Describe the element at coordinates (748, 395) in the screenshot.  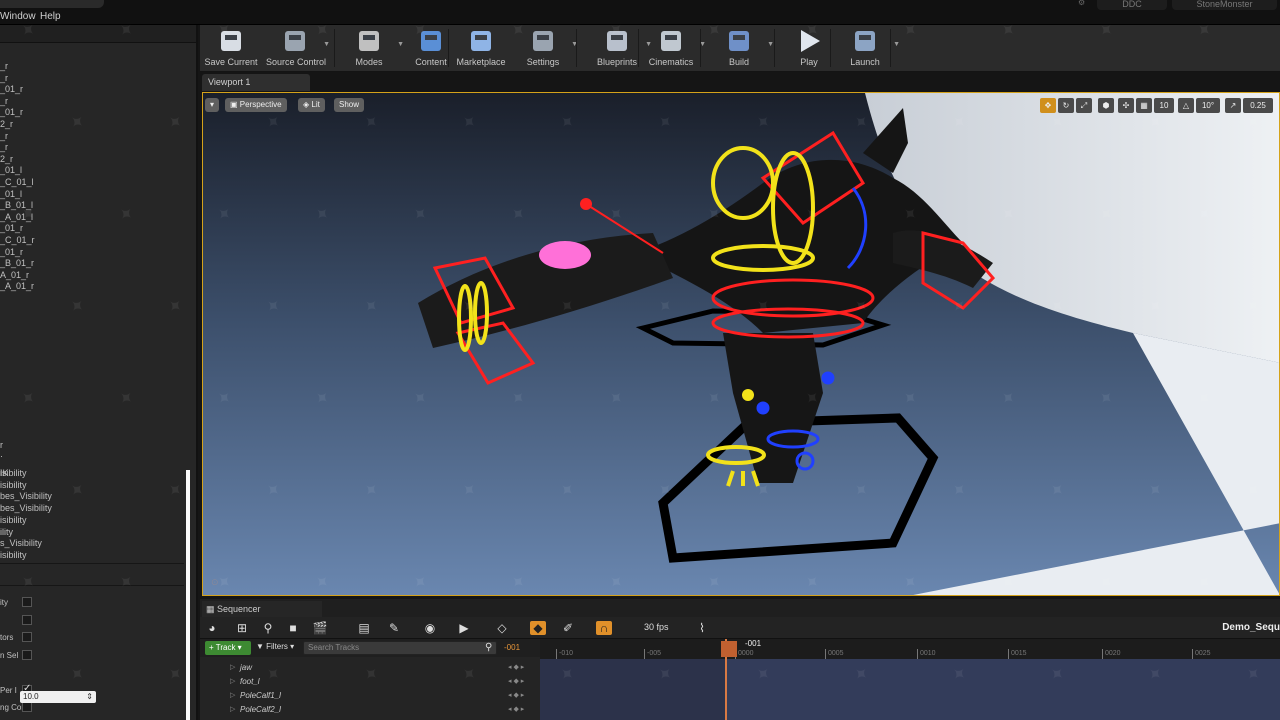
I see `yellow-control-ball` at that location.